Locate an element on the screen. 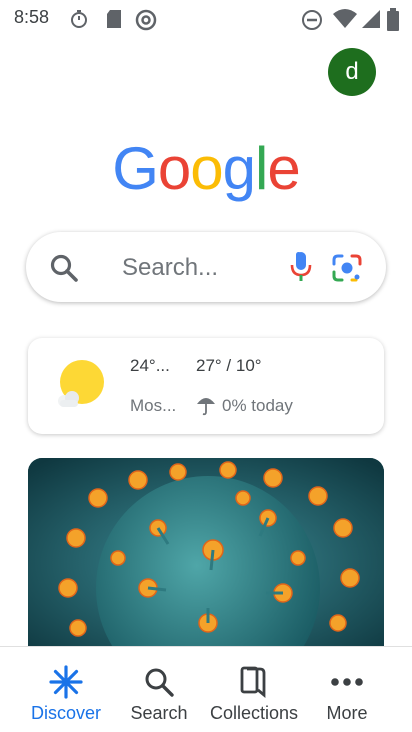  nav-search: Search is located at coordinates (159, 689).